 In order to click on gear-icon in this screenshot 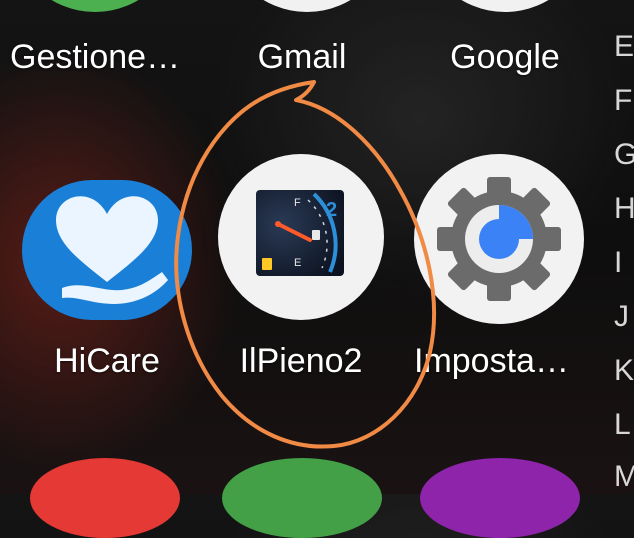, I will do `click(499, 239)`.